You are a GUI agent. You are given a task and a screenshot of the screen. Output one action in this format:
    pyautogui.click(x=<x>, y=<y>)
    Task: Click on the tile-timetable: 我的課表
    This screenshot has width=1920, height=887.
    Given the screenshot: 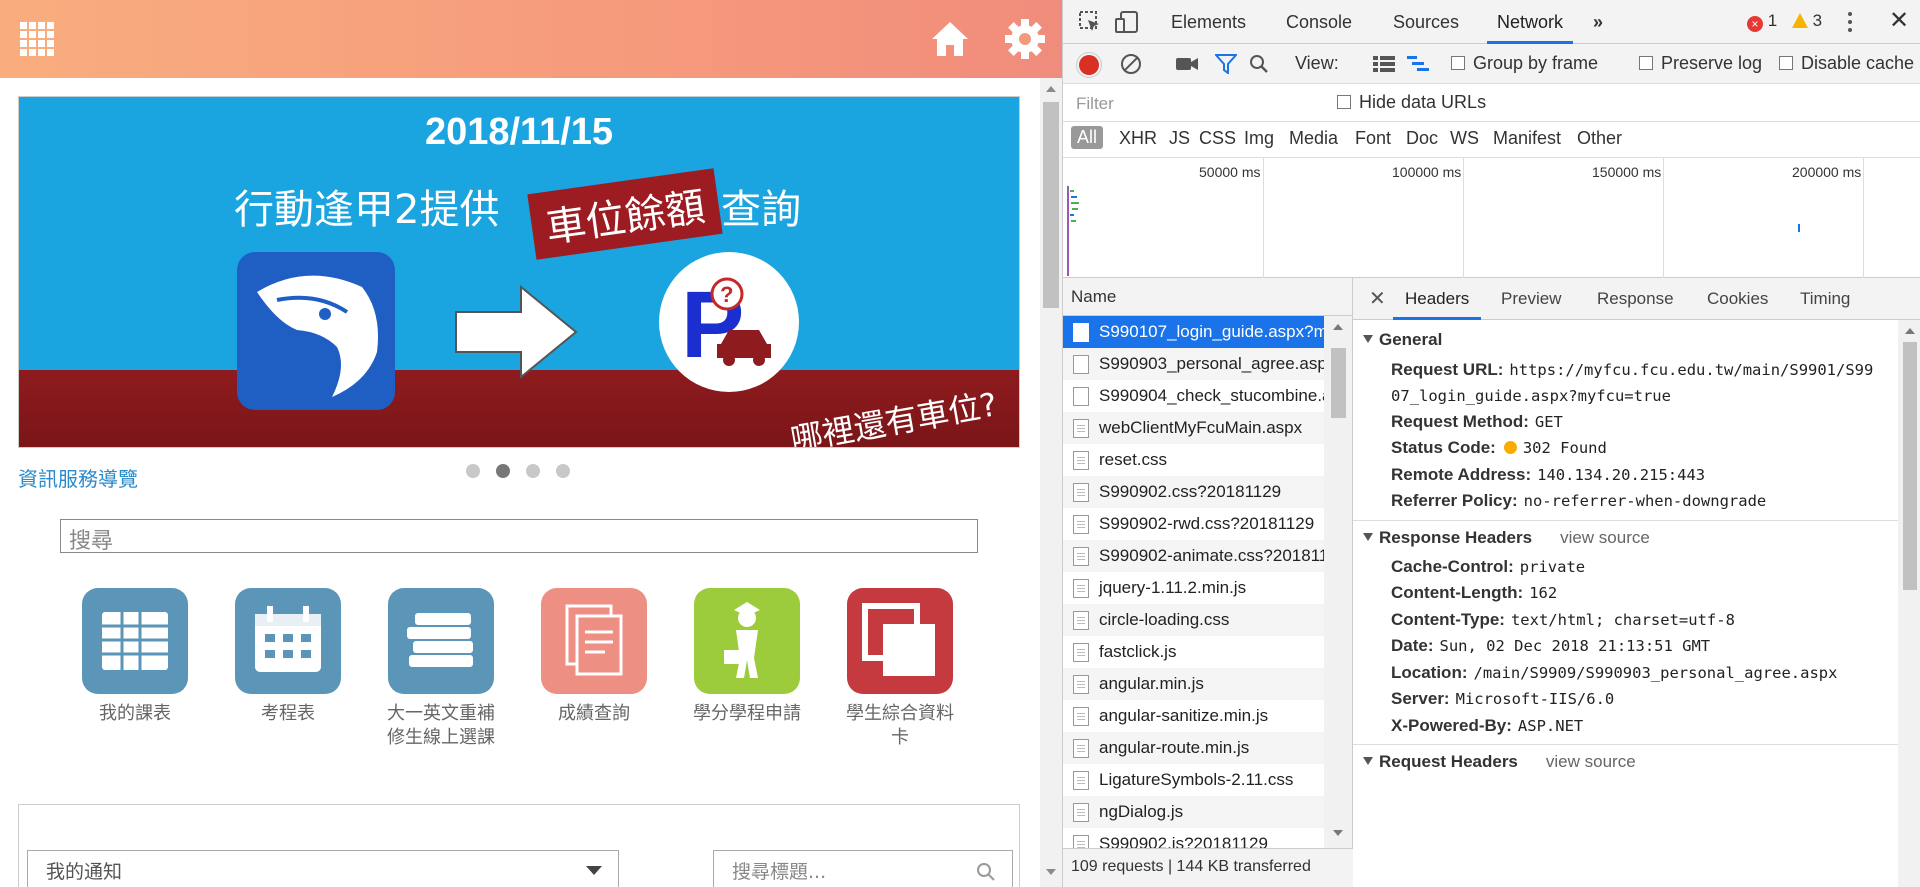 What is the action you would take?
    pyautogui.click(x=135, y=657)
    